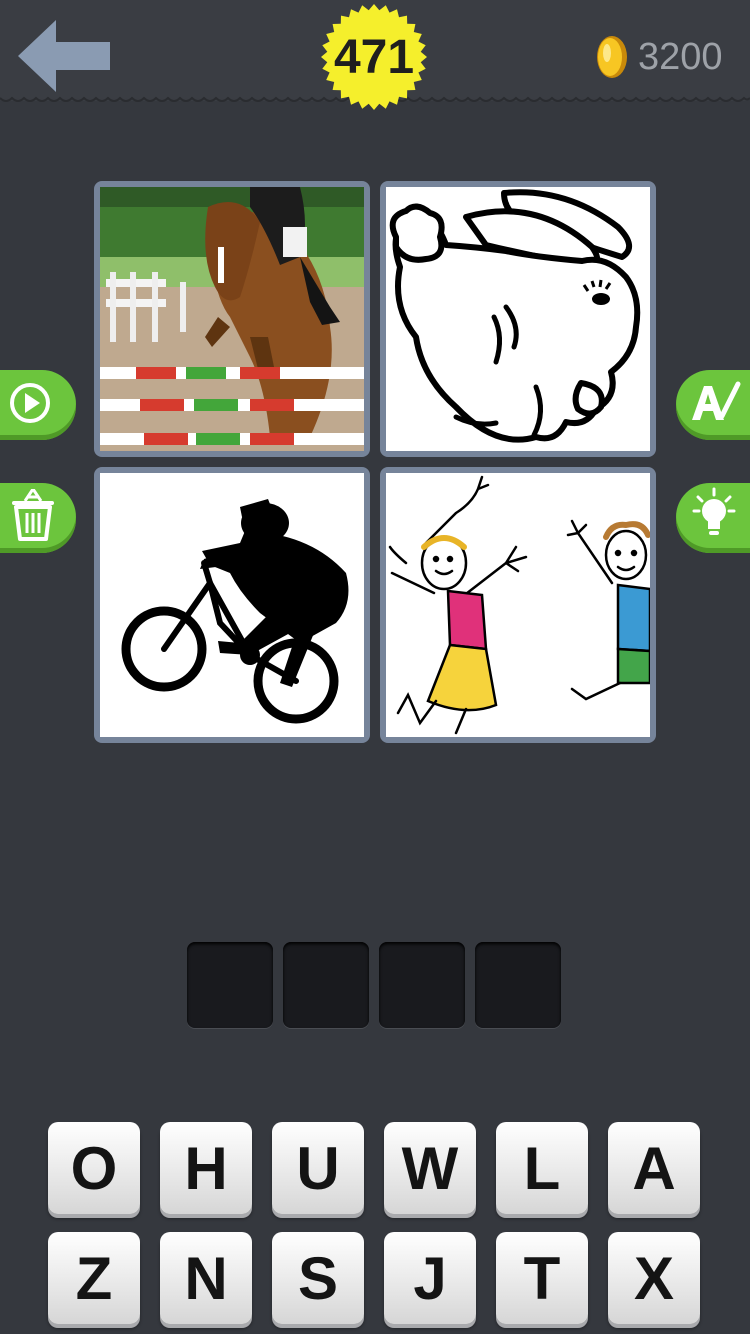 The image size is (750, 1334). I want to click on picture-tile-bmx, so click(232, 605).